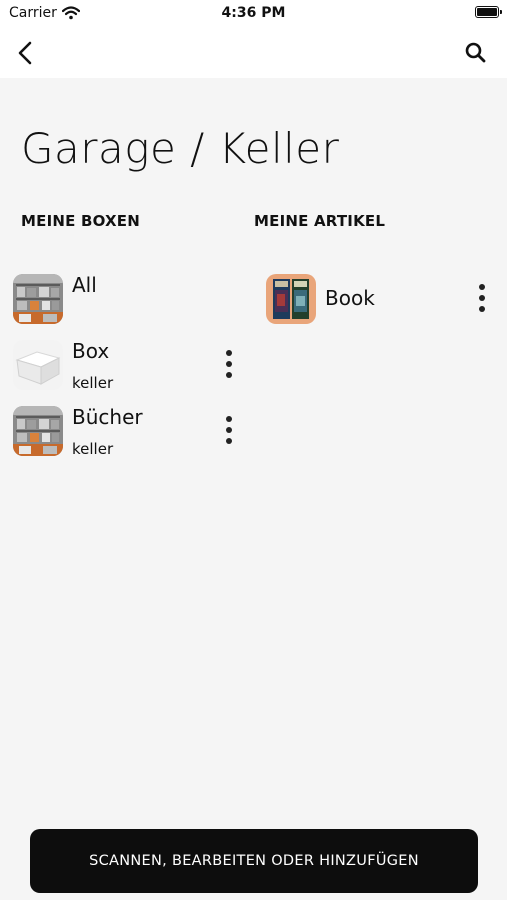 The height and width of the screenshot is (900, 507). What do you see at coordinates (38, 365) in the screenshot?
I see `box-thumbnail` at bounding box center [38, 365].